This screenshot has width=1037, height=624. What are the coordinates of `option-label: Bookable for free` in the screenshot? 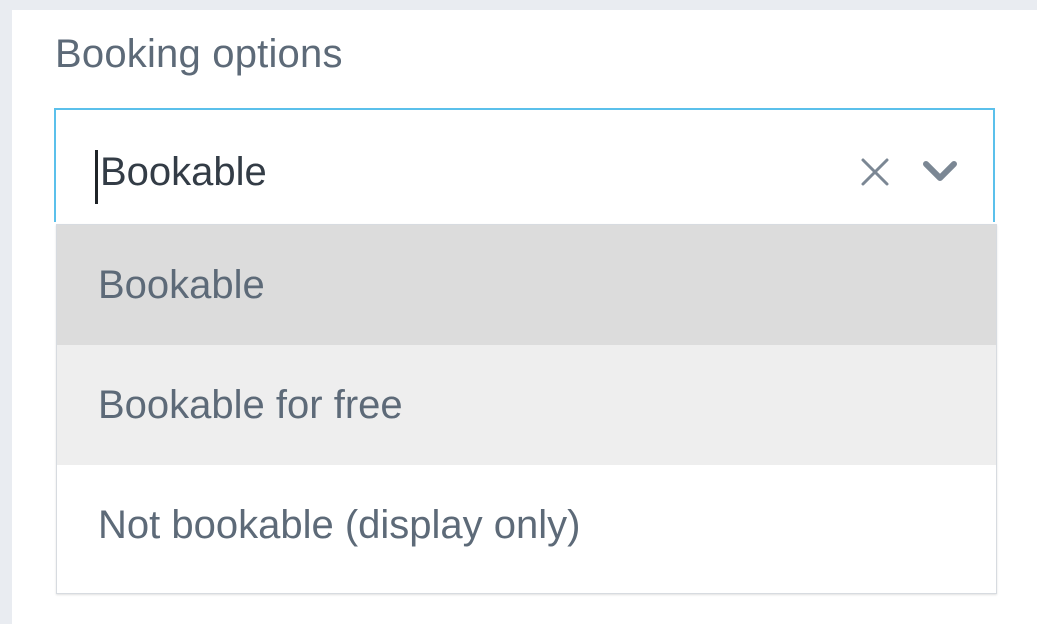 It's located at (250, 405).